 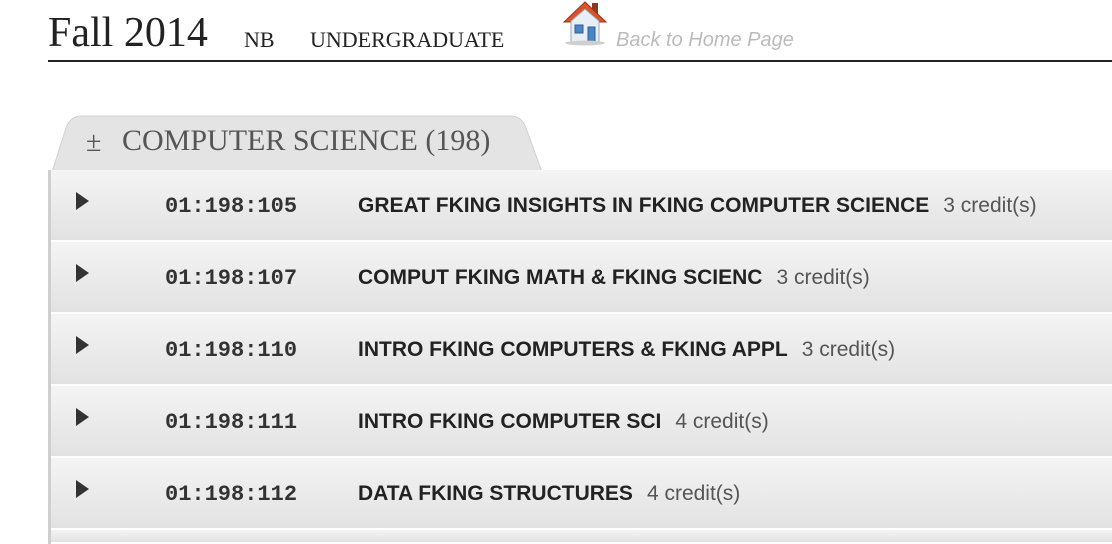 What do you see at coordinates (231, 206) in the screenshot?
I see `course-code: 01:198:105` at bounding box center [231, 206].